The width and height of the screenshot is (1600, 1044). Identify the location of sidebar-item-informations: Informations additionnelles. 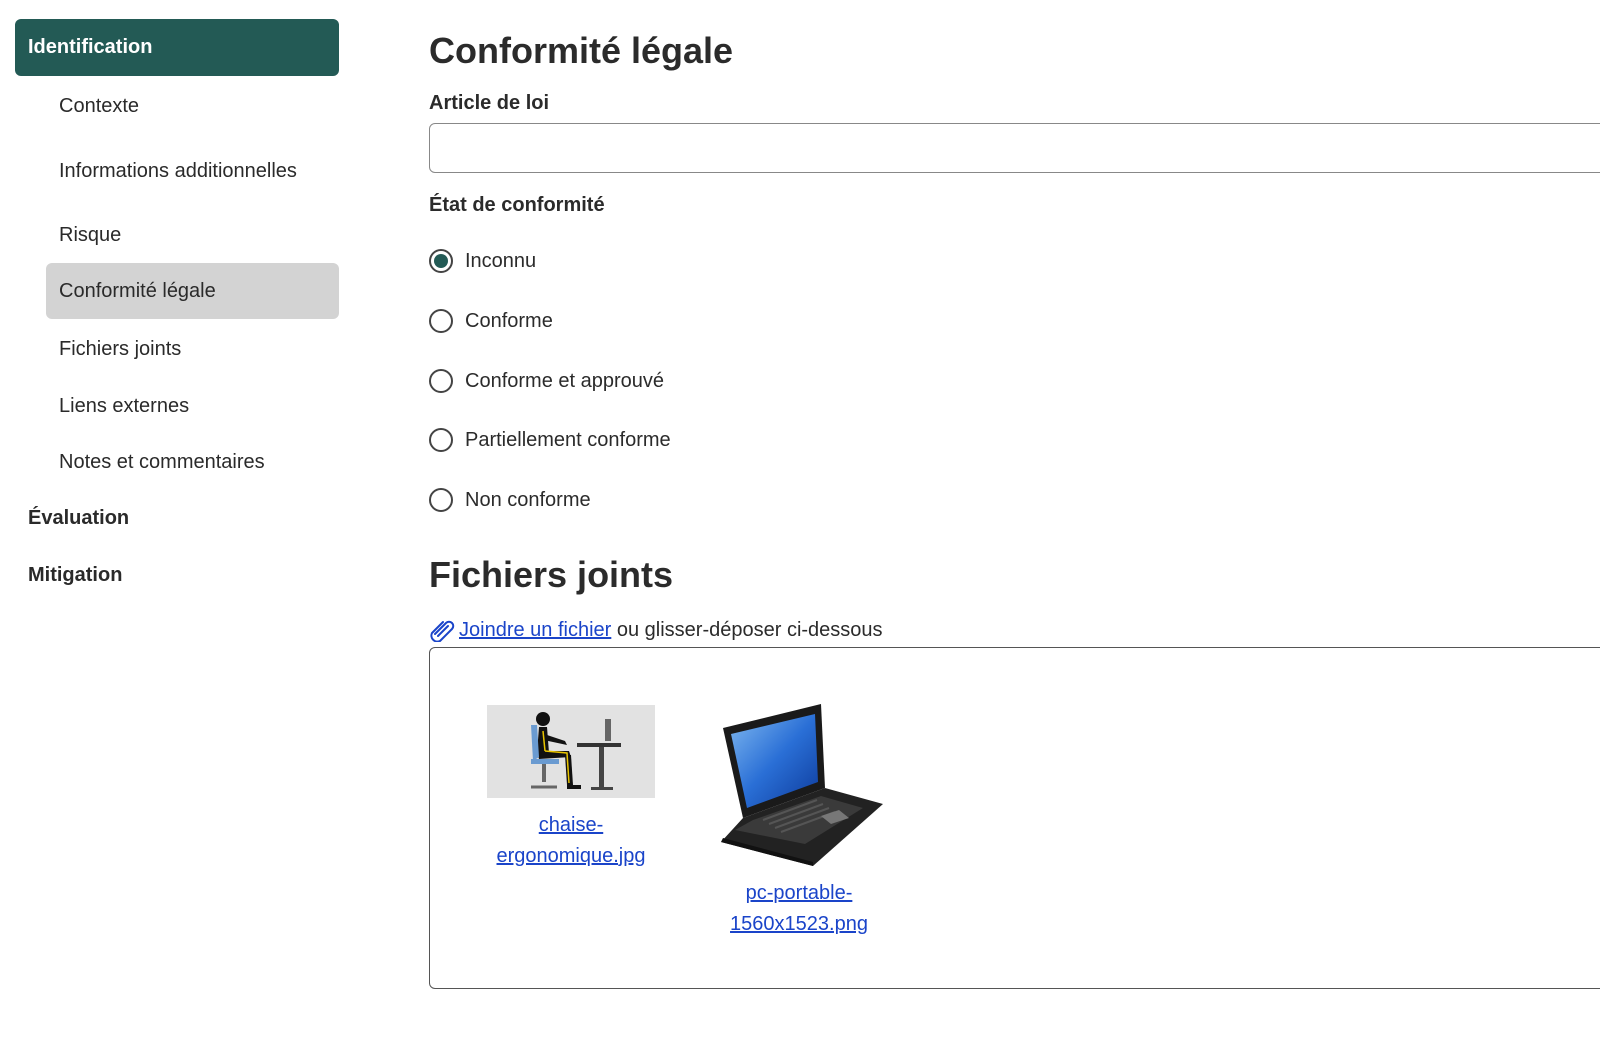
(192, 171).